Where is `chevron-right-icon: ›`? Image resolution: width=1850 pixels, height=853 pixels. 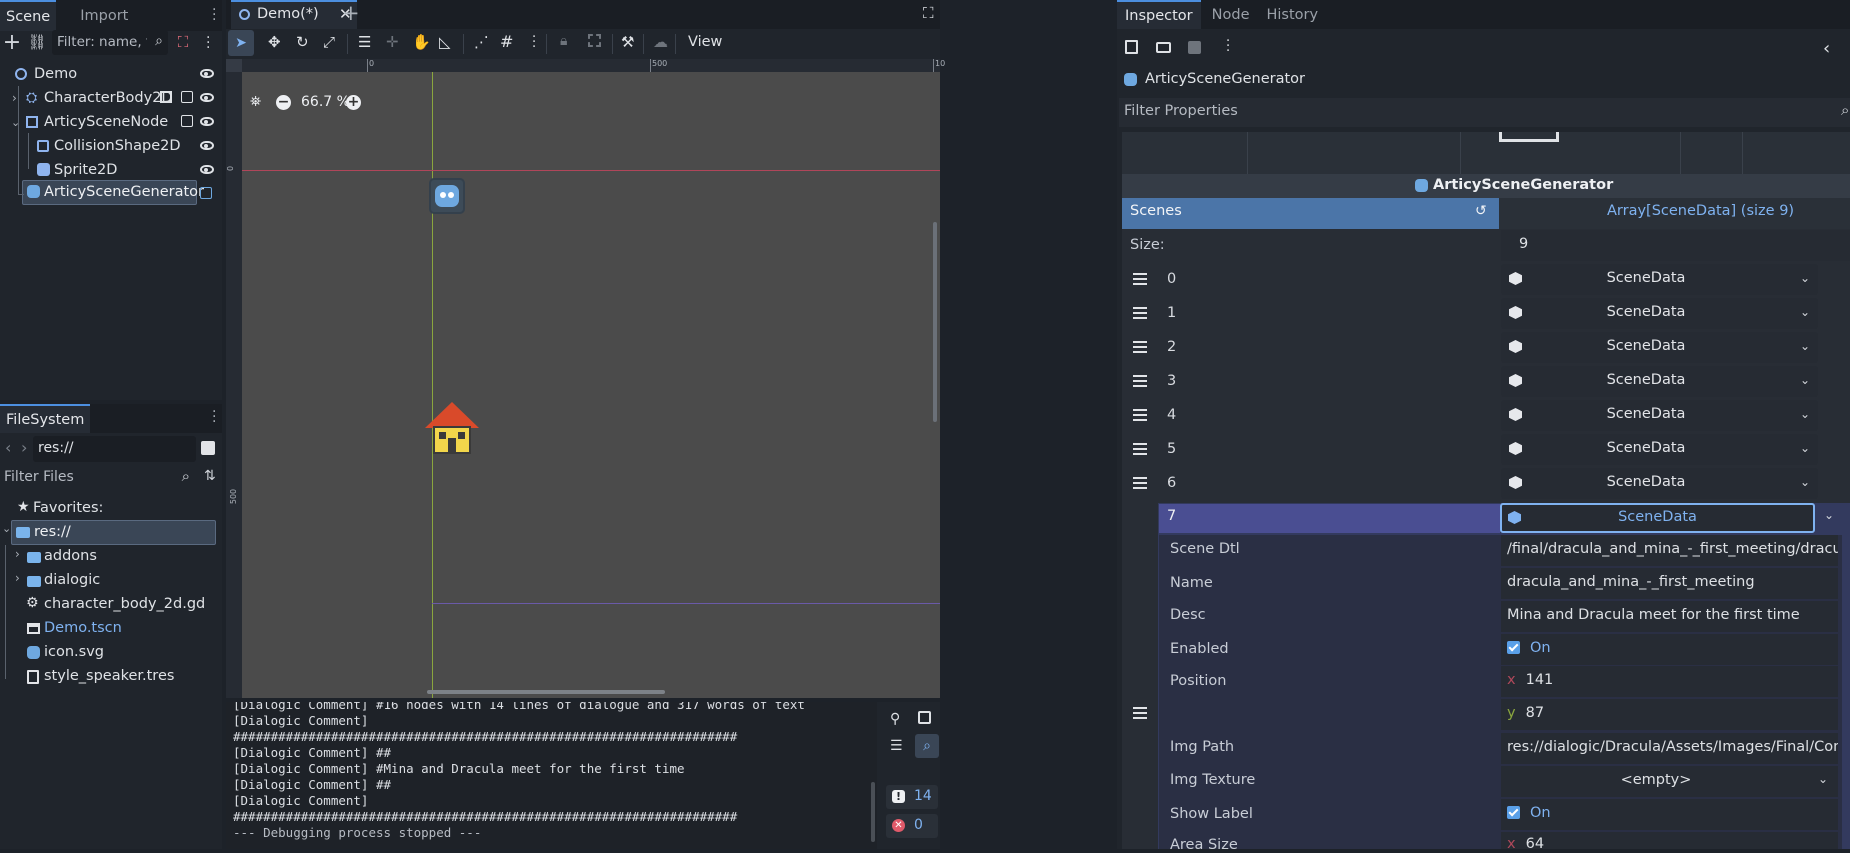 chevron-right-icon: › is located at coordinates (17, 578).